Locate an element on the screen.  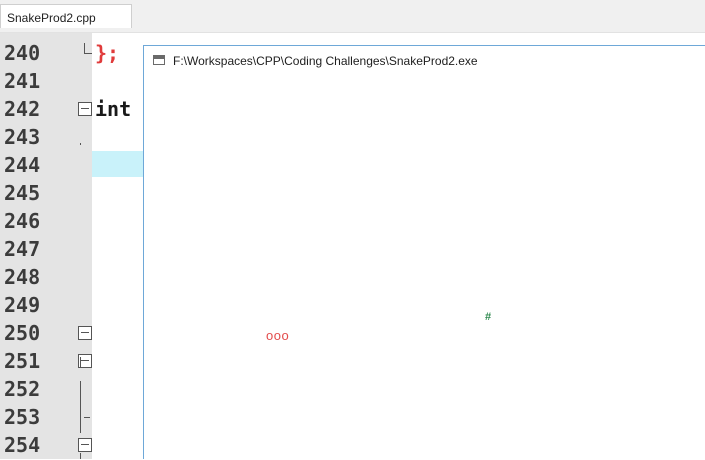
line-number: 248 is located at coordinates (22, 277).